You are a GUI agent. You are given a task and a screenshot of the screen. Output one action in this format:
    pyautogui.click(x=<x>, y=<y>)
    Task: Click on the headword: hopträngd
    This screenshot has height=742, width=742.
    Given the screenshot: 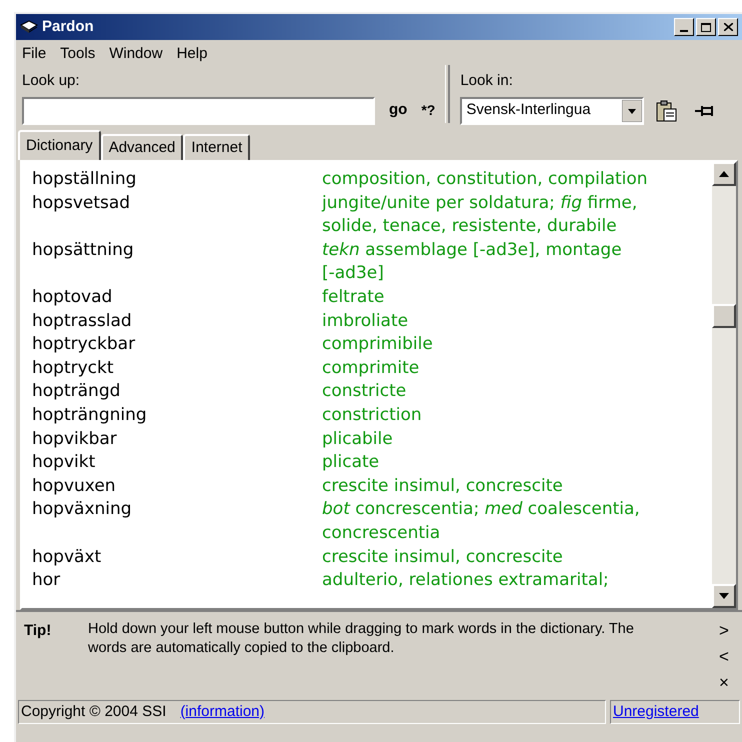 What is the action you would take?
    pyautogui.click(x=77, y=392)
    